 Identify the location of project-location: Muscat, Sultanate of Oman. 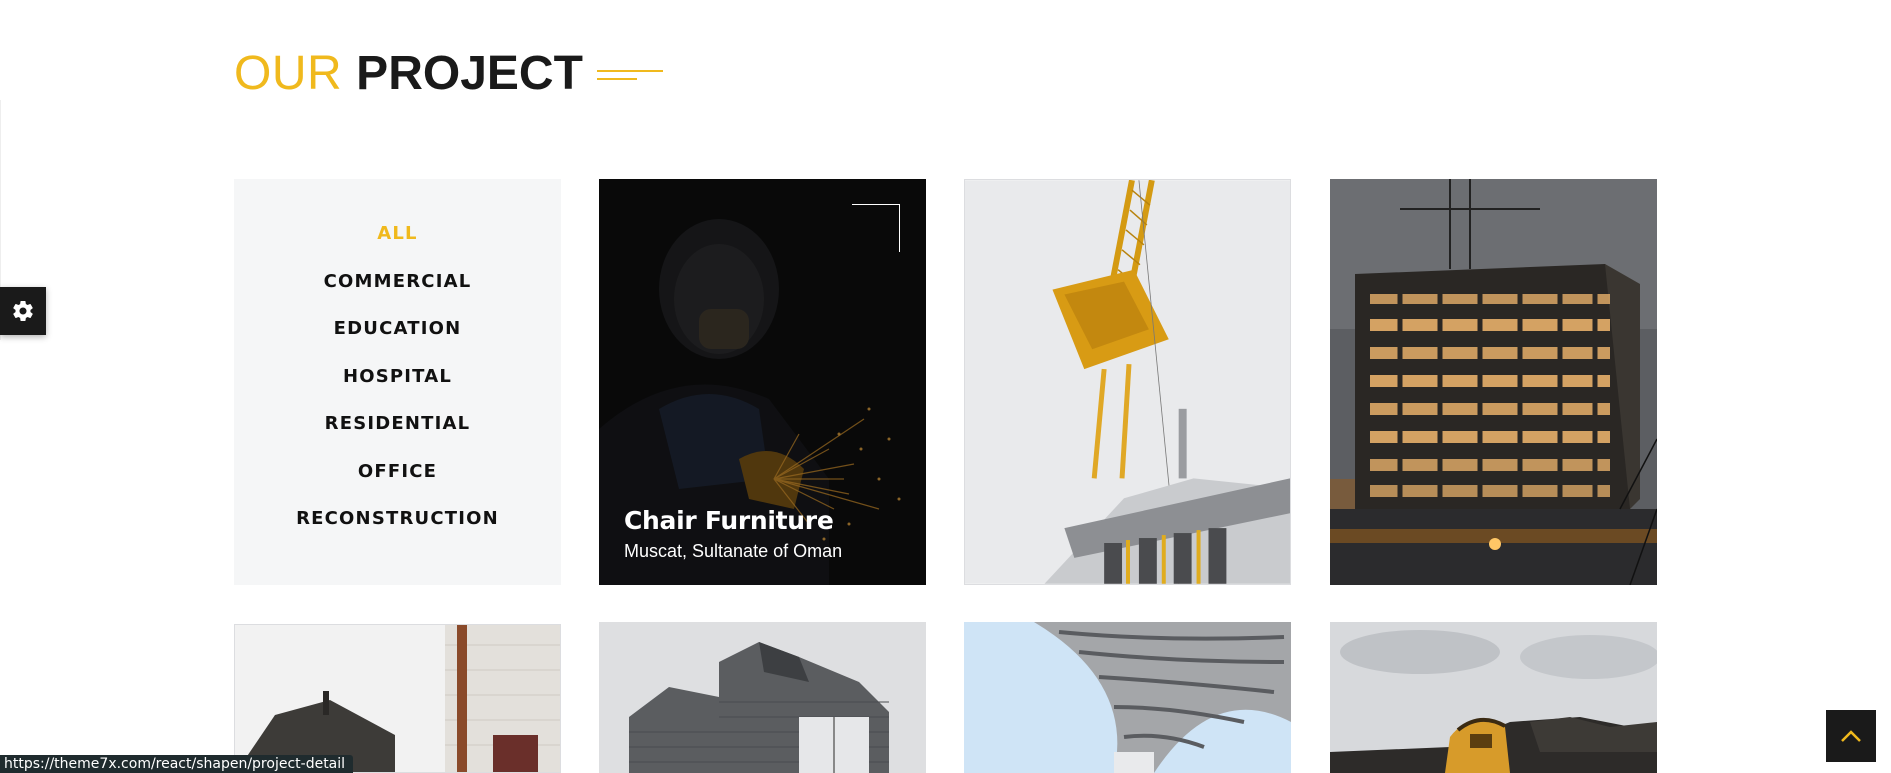
(733, 551).